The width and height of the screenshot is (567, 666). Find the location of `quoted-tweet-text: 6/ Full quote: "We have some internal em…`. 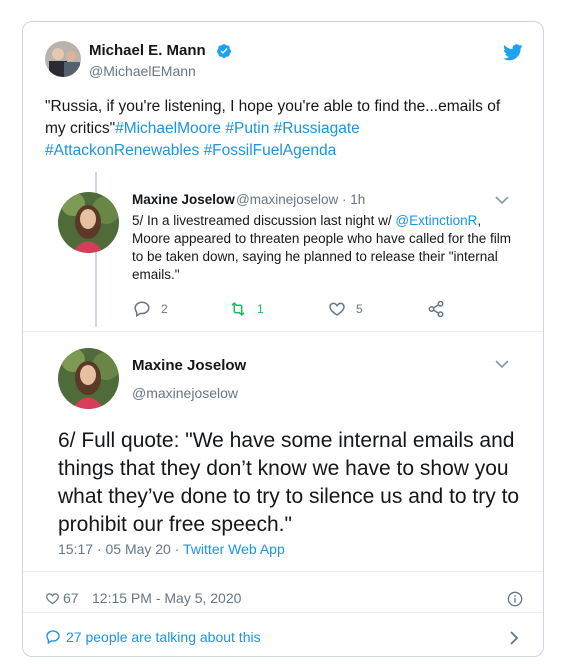

quoted-tweet-text: 6/ Full quote: "We have some internal em… is located at coordinates (289, 482).